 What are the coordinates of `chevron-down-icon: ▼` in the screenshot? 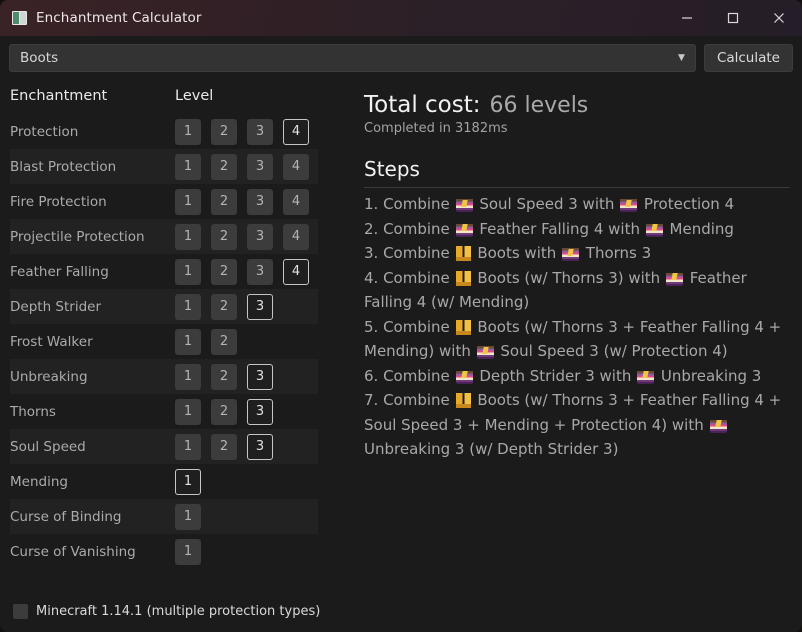 It's located at (681, 57).